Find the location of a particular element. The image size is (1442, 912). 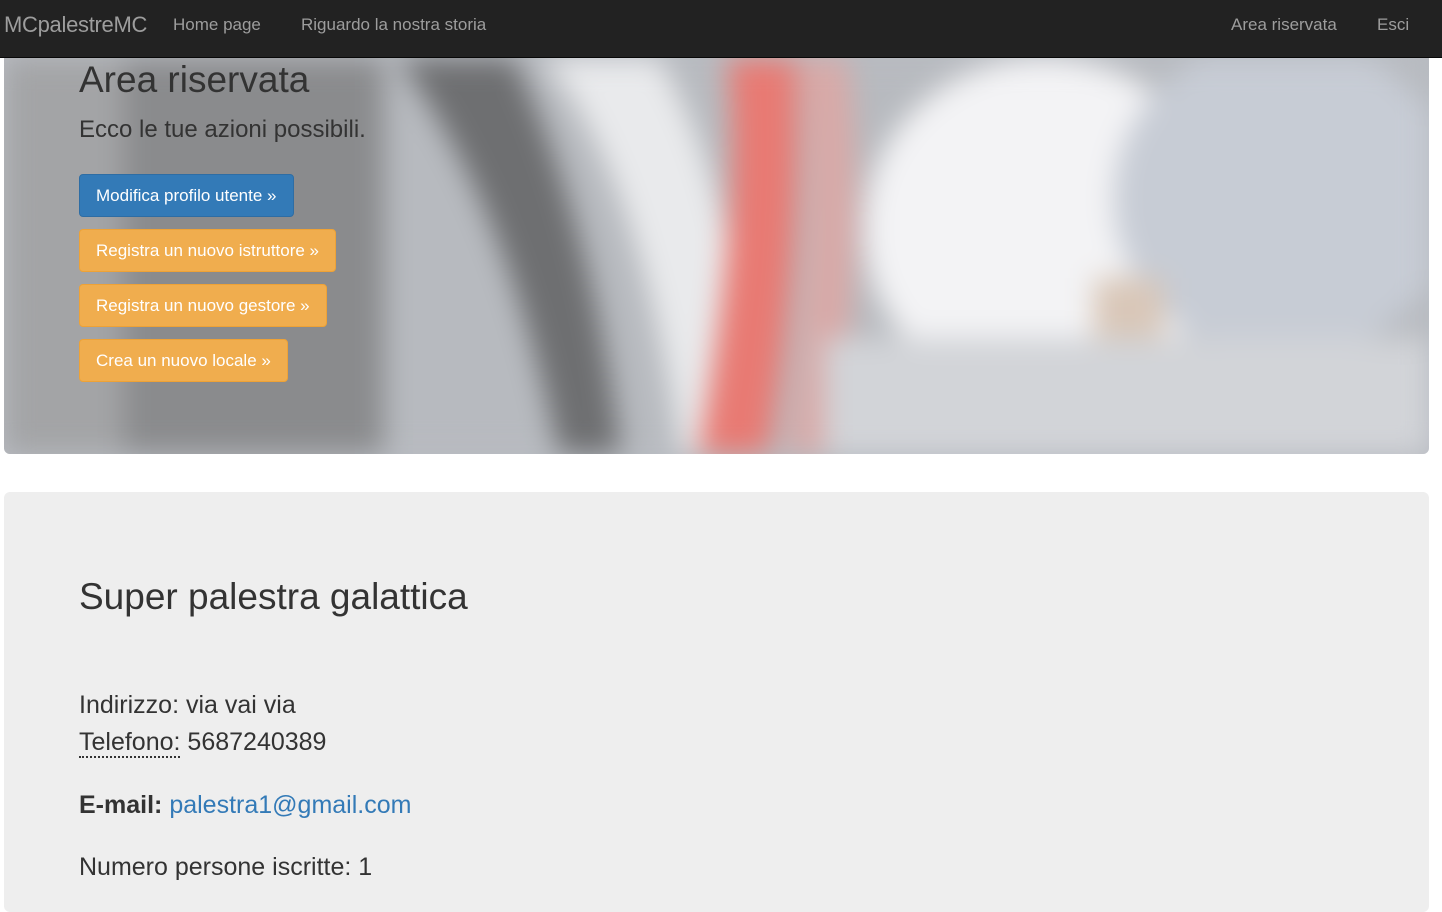

register-manager-button: Registra un nuovo gestore » is located at coordinates (203, 305).